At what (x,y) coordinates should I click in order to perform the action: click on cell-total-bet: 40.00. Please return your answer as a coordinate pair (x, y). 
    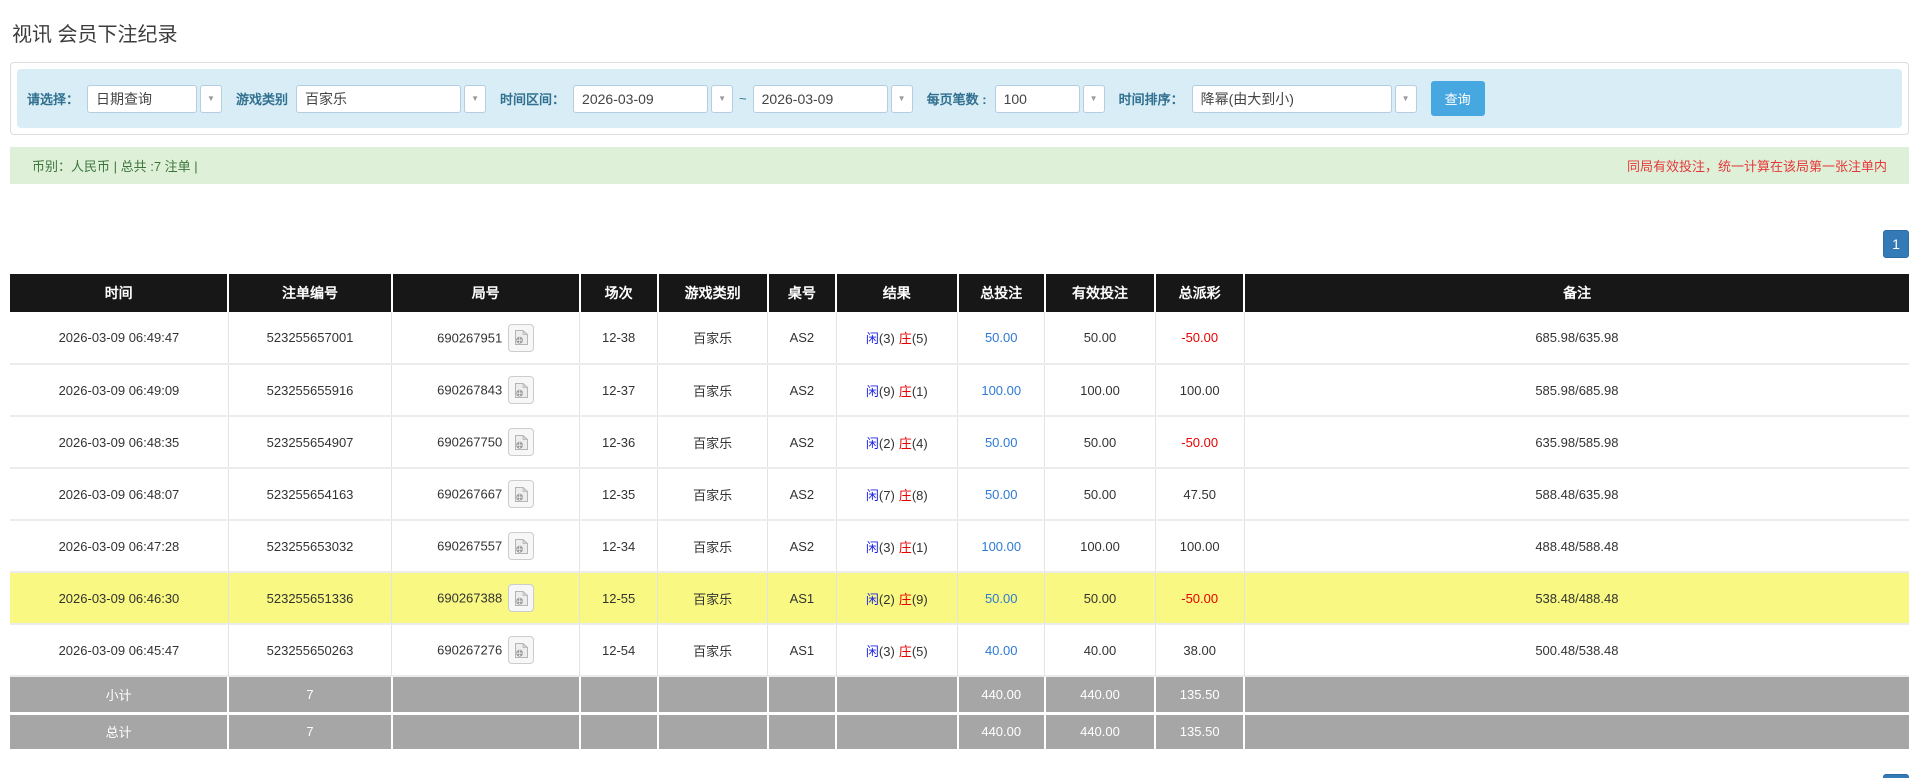
    Looking at the image, I should click on (1001, 650).